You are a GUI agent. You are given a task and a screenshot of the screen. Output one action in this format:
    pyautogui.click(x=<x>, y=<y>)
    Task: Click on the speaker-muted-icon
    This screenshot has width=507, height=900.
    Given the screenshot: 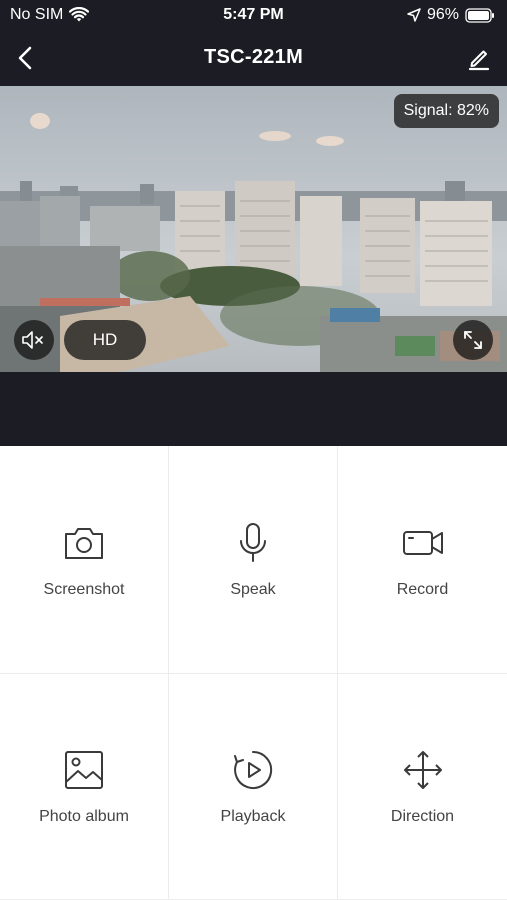 What is the action you would take?
    pyautogui.click(x=32, y=340)
    